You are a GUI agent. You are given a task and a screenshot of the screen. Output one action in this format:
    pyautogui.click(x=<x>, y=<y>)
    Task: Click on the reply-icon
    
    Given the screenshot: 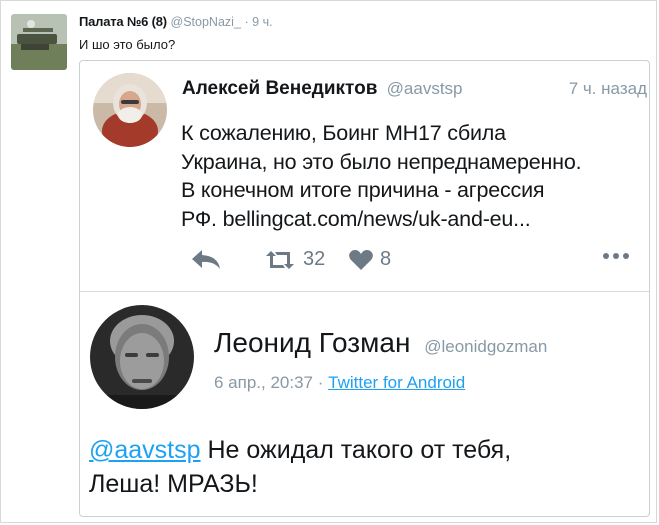 What is the action you would take?
    pyautogui.click(x=206, y=259)
    